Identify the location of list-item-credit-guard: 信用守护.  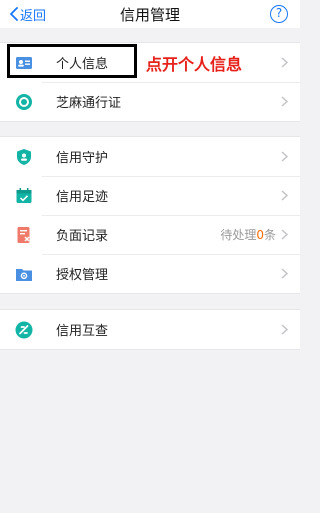
(150, 156).